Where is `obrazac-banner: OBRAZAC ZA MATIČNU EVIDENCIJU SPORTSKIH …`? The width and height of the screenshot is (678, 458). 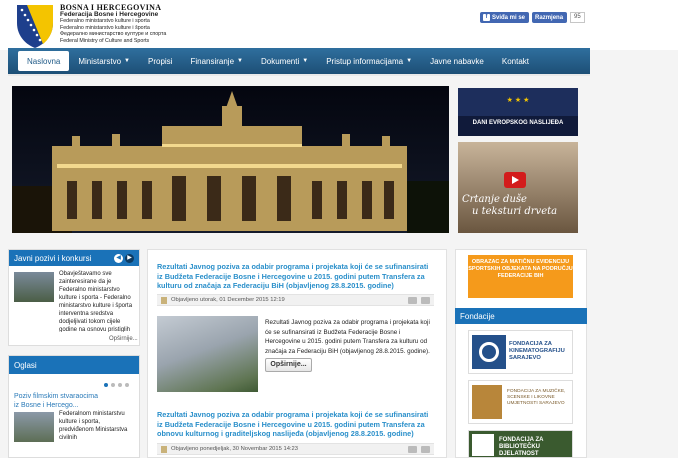 obrazac-banner: OBRAZAC ZA MATIČNU EVIDENCIJU SPORTSKIH … is located at coordinates (520, 276).